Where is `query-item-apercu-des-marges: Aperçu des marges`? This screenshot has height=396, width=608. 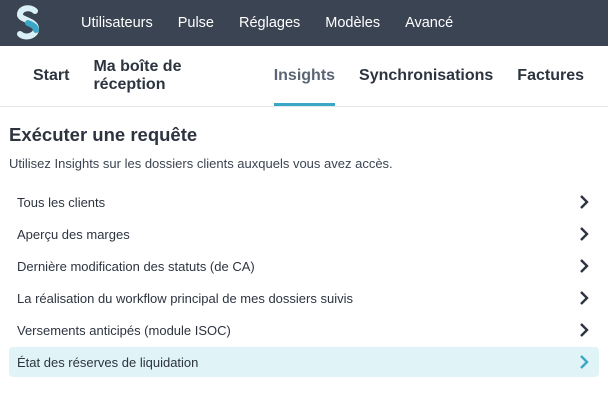 query-item-apercu-des-marges: Aperçu des marges is located at coordinates (304, 234).